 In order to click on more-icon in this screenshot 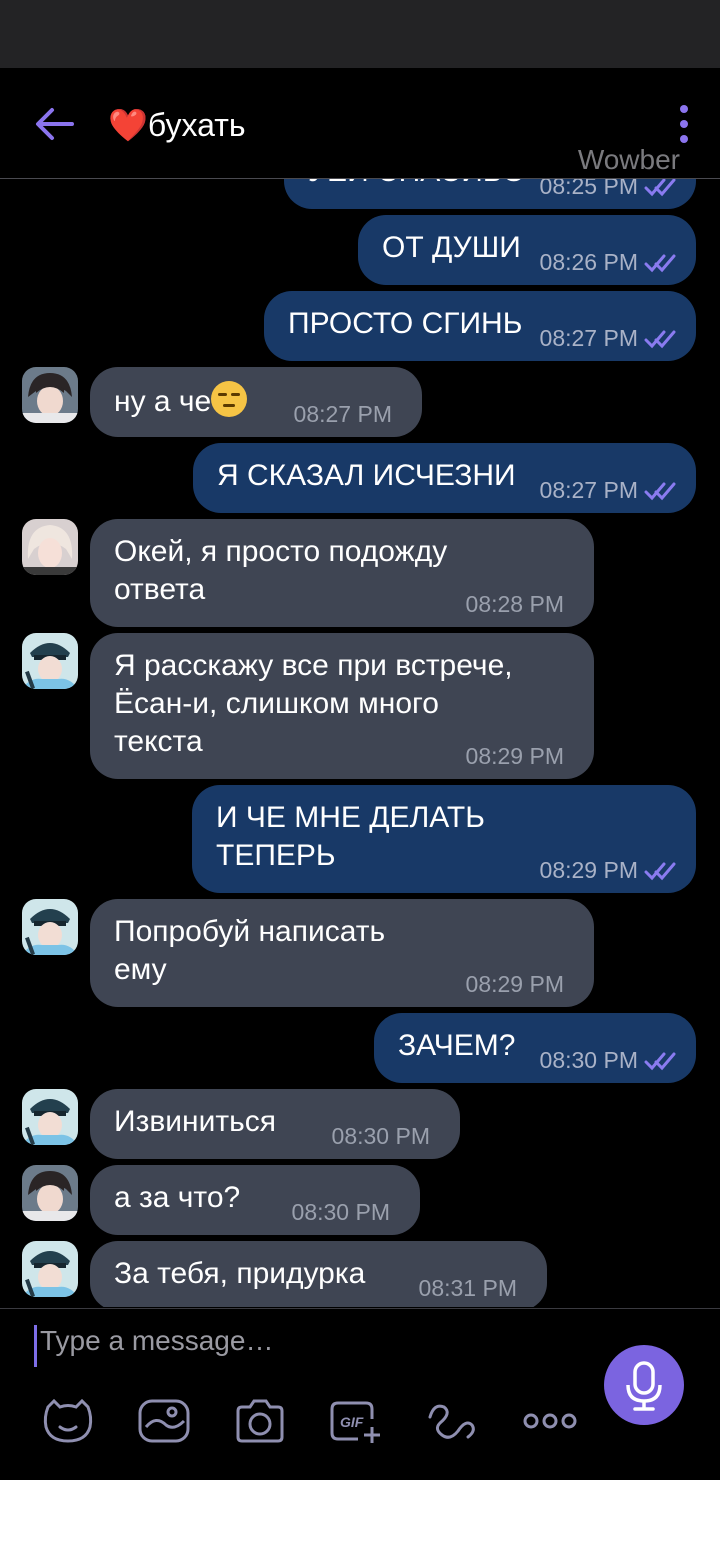, I will do `click(550, 1421)`.